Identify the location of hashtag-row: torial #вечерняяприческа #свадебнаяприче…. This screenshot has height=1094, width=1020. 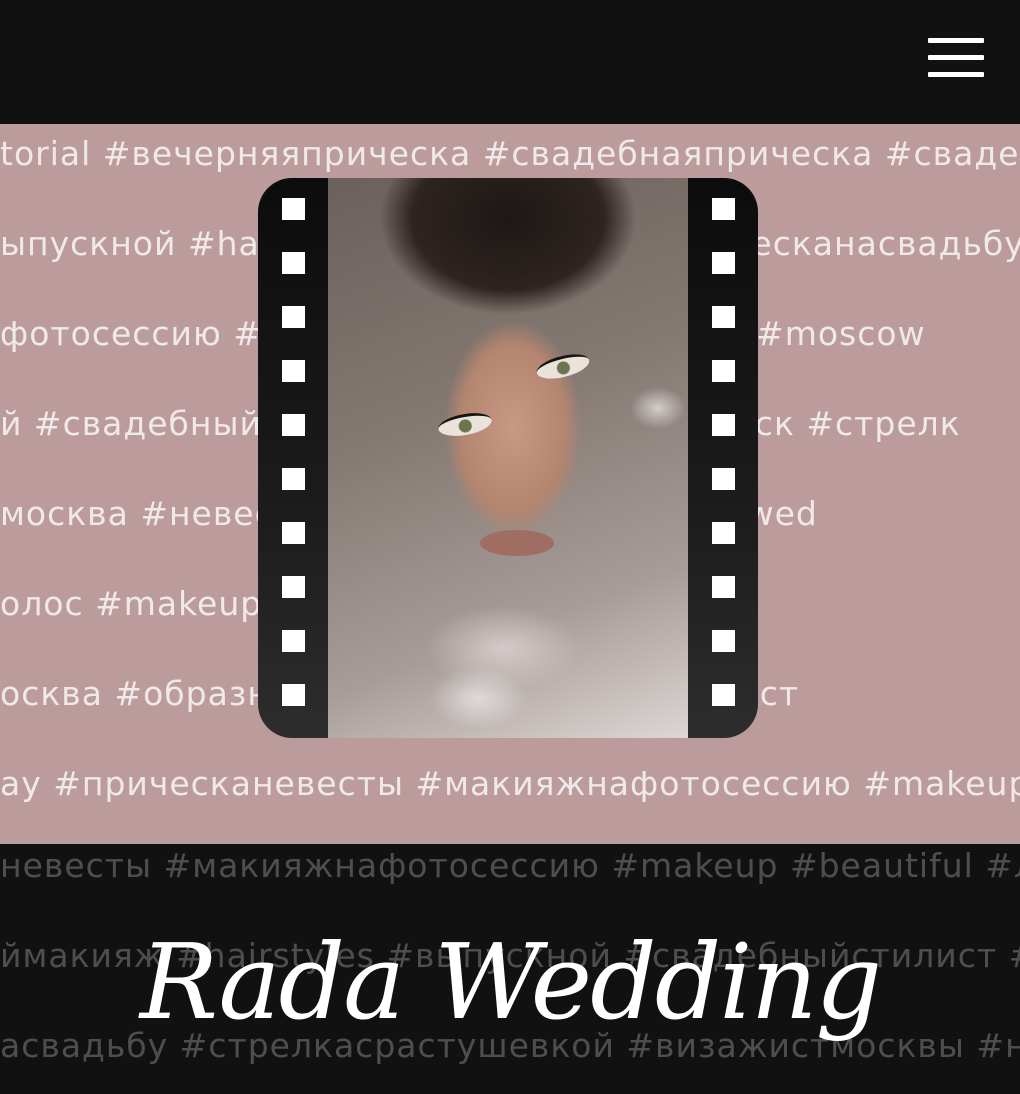
(510, 153).